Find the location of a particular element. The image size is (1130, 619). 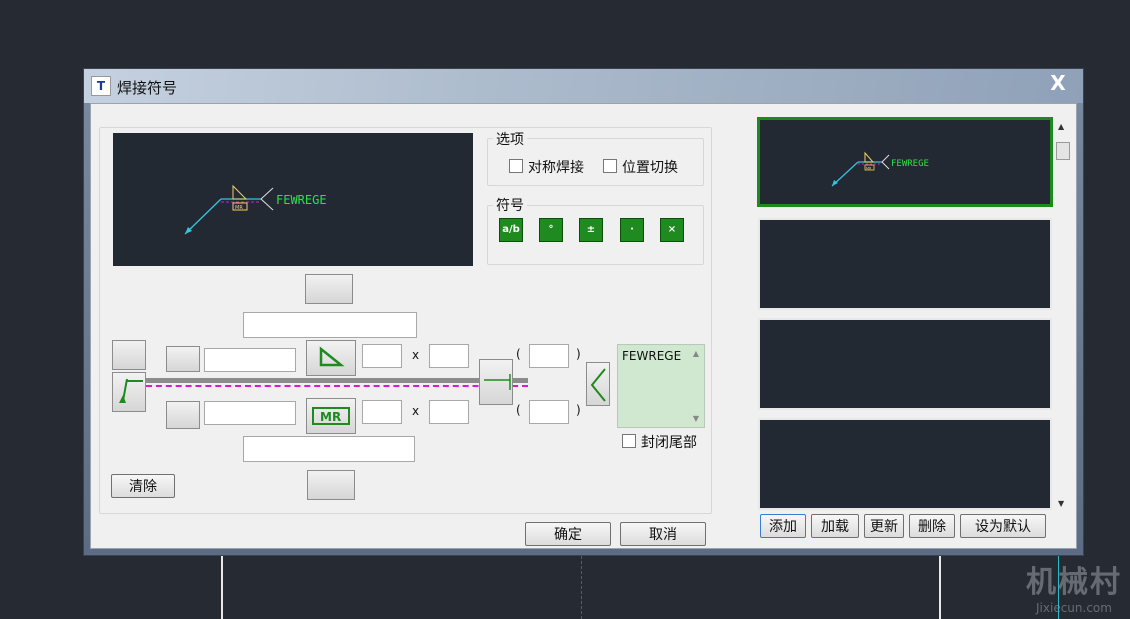

weld-preview: FEWREGE MR is located at coordinates (293, 199).